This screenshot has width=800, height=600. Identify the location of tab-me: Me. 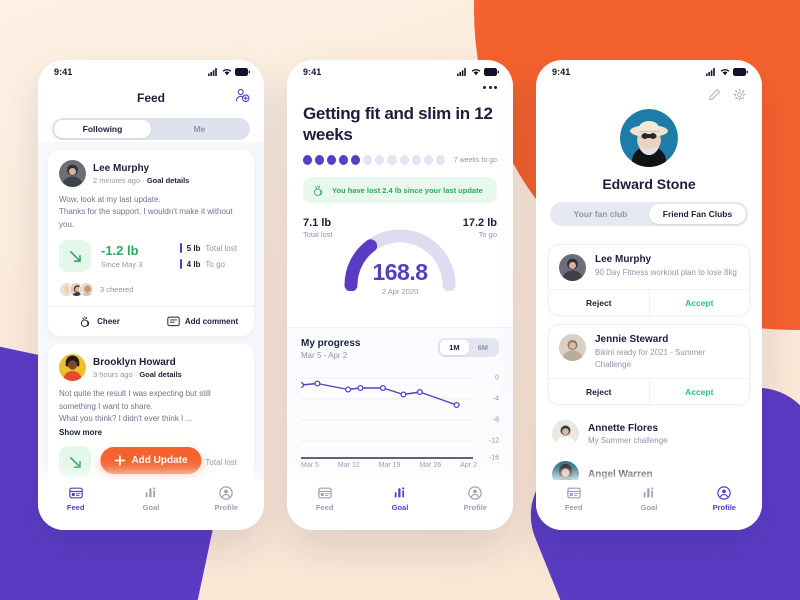
(199, 129).